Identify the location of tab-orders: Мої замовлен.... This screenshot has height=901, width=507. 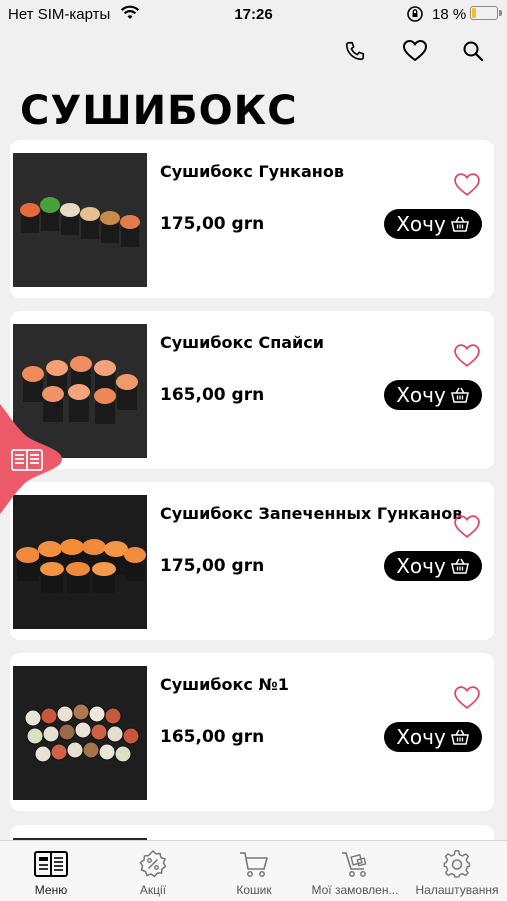
(355, 871).